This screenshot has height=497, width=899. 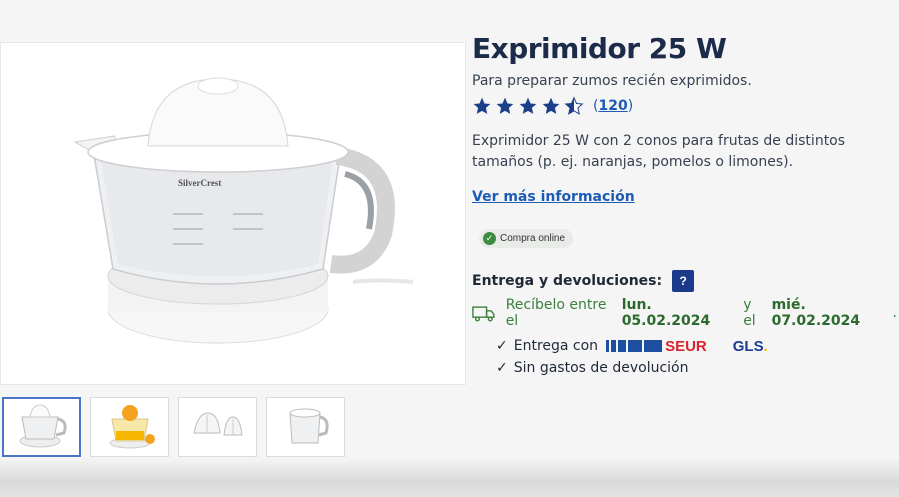 What do you see at coordinates (601, 368) in the screenshot?
I see `returns-label: Sin gastos de devolución` at bounding box center [601, 368].